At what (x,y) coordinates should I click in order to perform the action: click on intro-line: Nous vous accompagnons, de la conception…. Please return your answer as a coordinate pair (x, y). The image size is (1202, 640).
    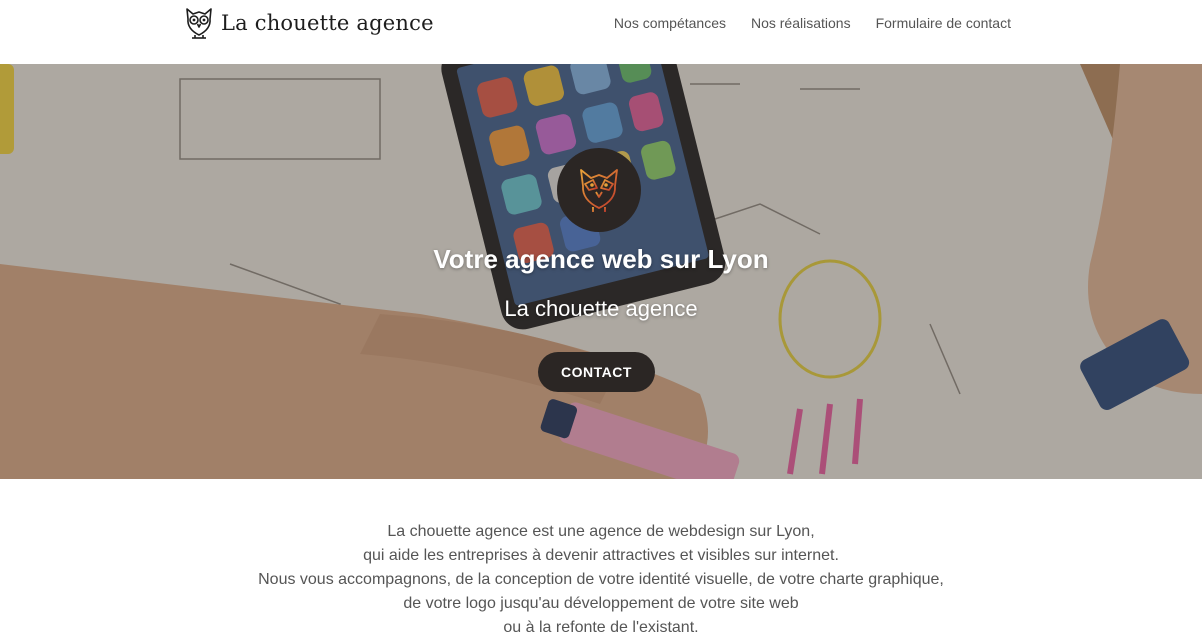
    Looking at the image, I should click on (601, 579).